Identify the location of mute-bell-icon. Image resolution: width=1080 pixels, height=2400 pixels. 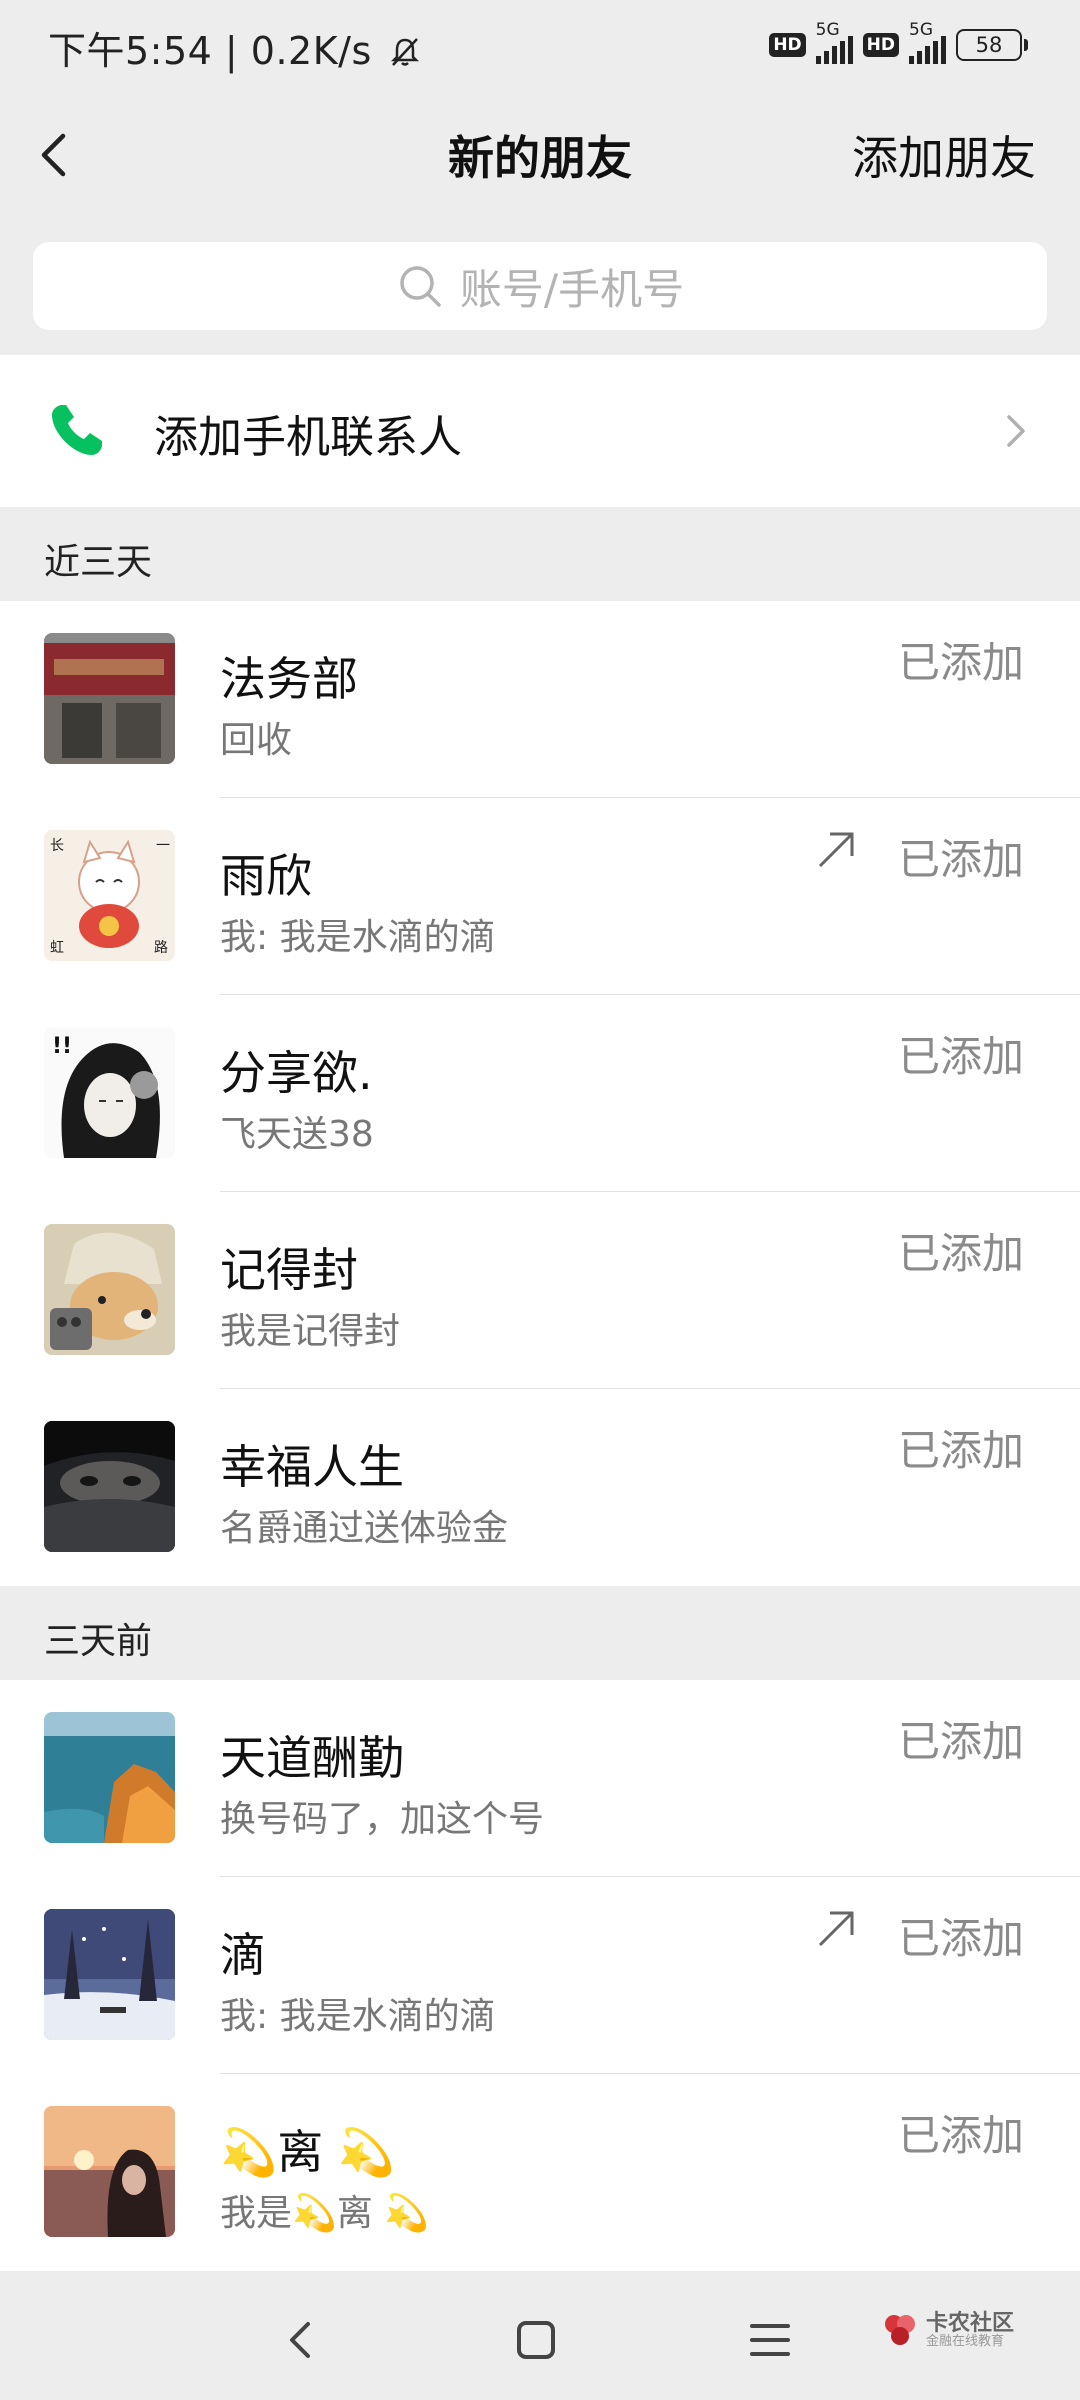
(405, 52).